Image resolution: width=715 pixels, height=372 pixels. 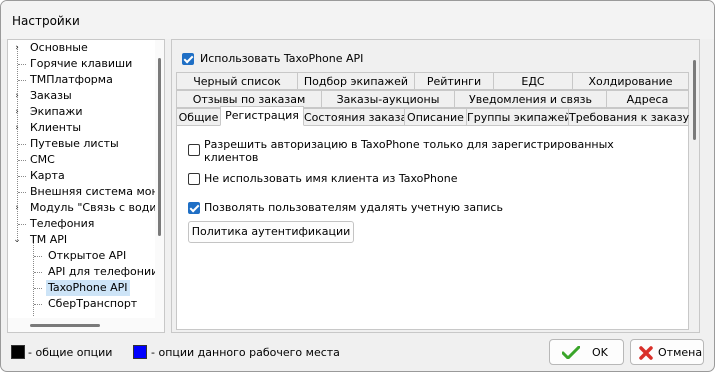 What do you see at coordinates (586, 352) in the screenshot?
I see `ok-button: OK` at bounding box center [586, 352].